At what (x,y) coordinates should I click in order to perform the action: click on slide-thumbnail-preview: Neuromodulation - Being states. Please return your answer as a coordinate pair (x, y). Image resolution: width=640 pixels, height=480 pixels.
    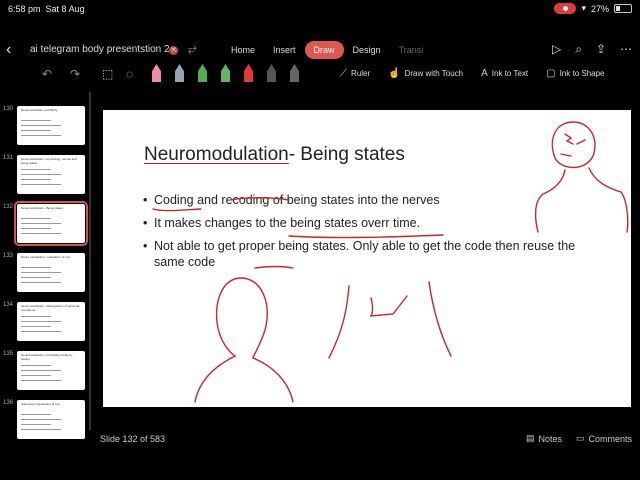
    Looking at the image, I should click on (51, 223).